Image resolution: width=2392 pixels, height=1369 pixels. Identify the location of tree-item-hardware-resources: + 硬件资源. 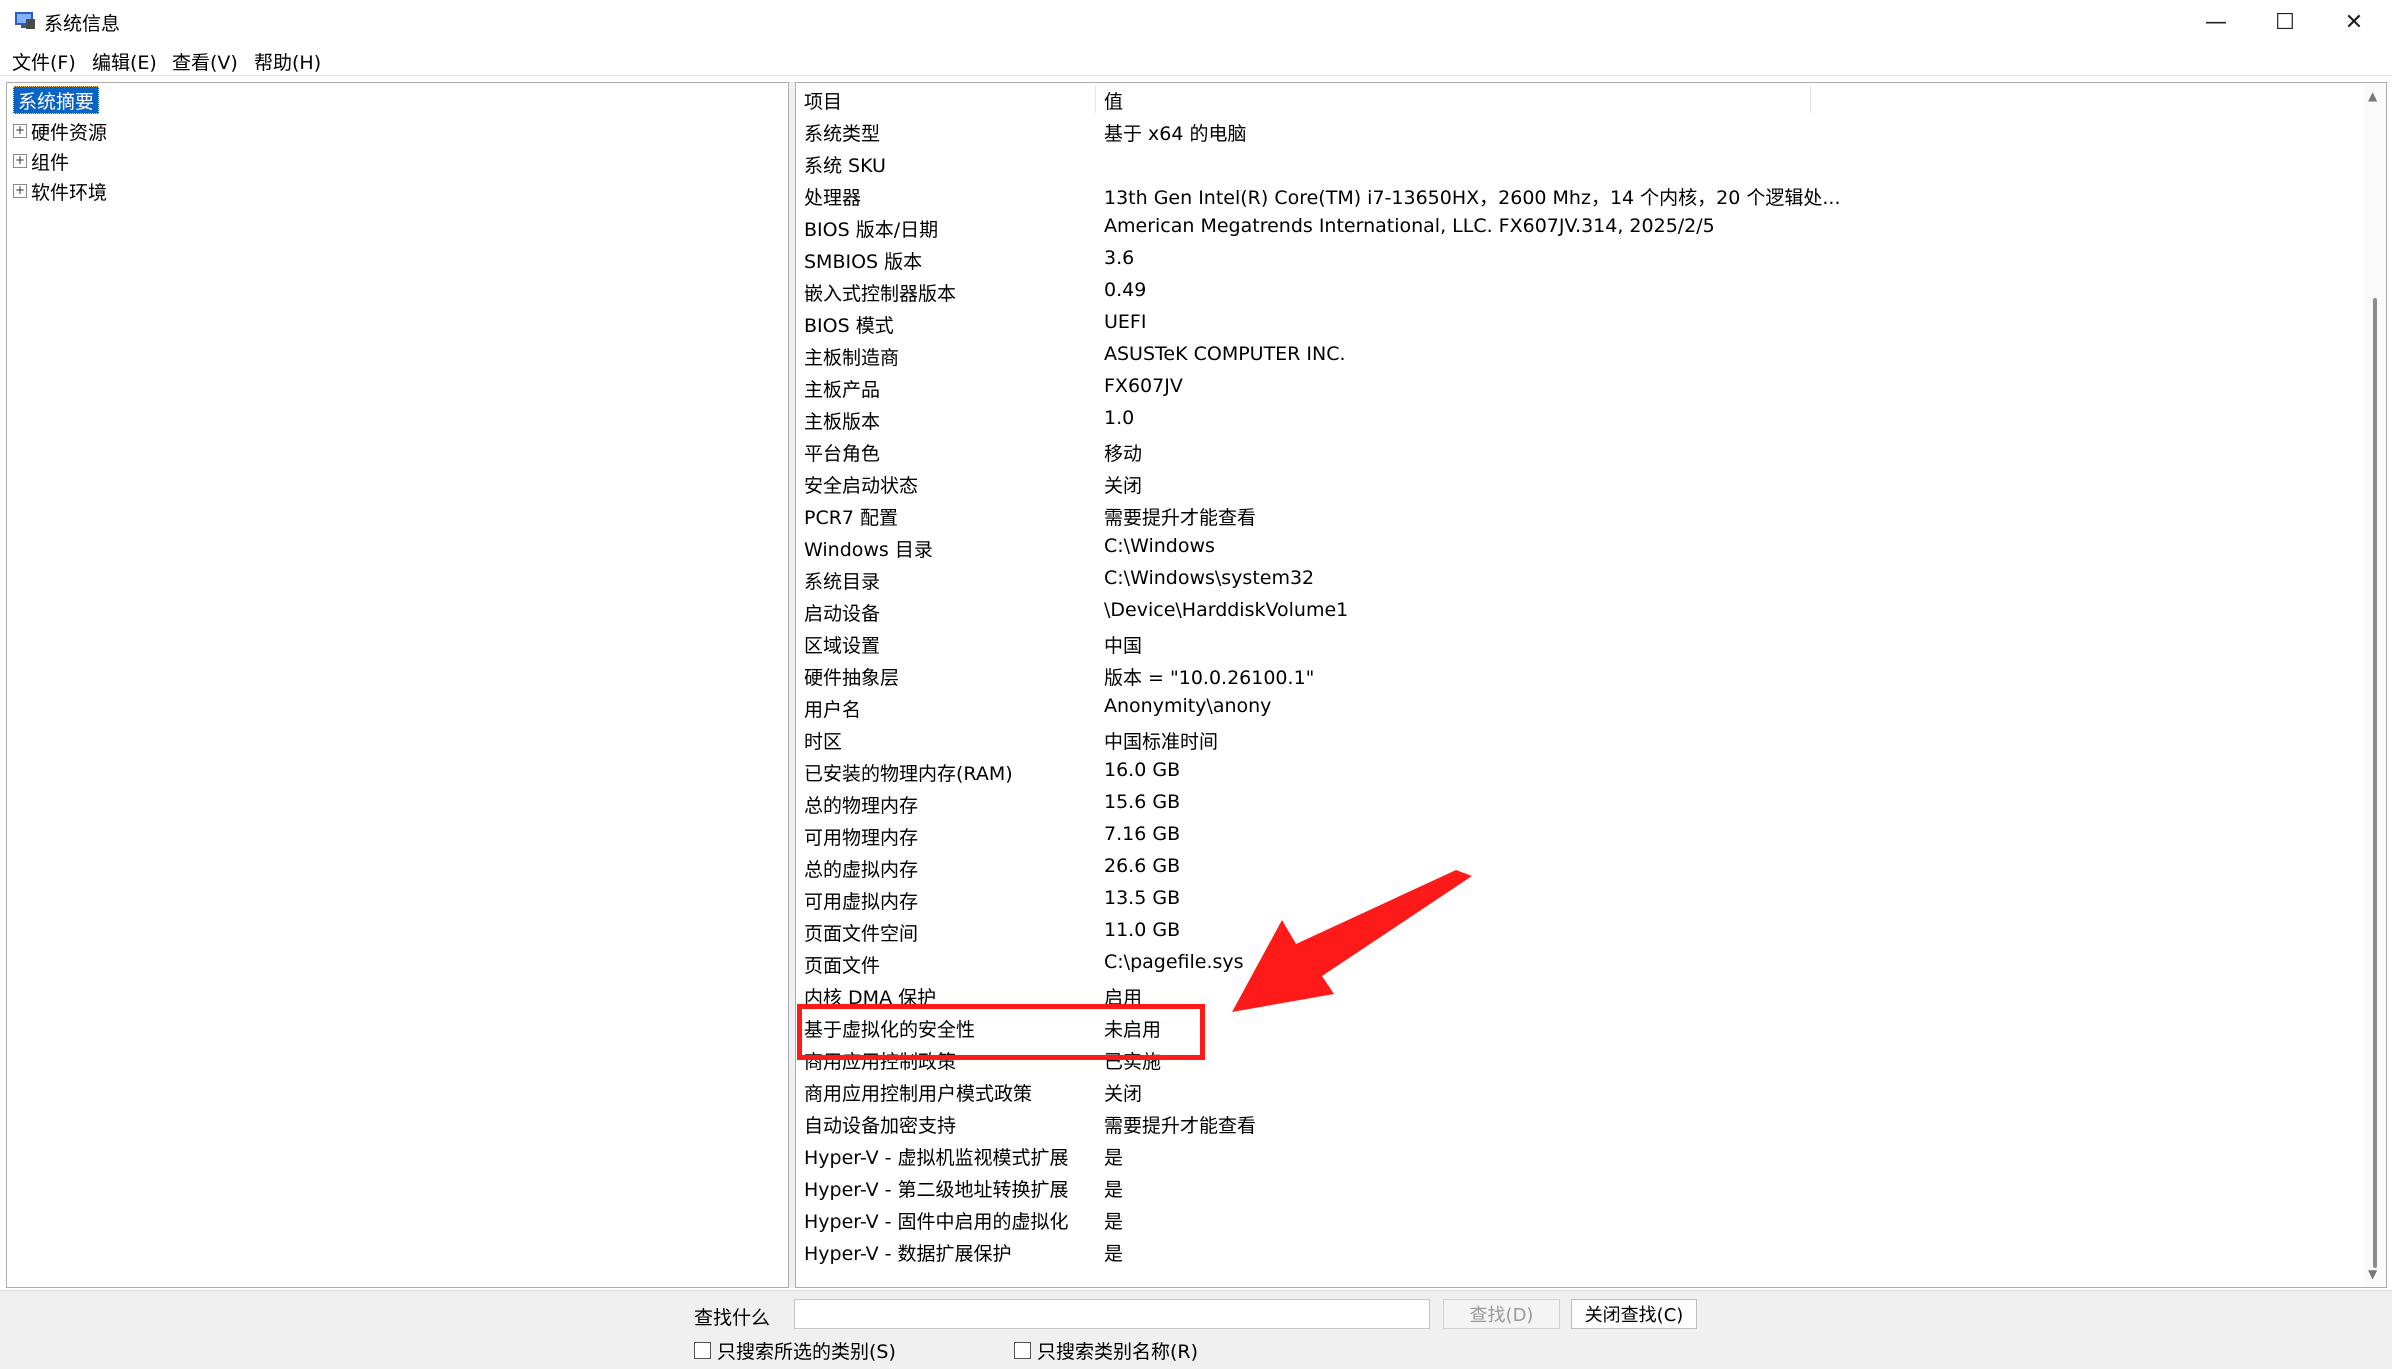
(60, 131).